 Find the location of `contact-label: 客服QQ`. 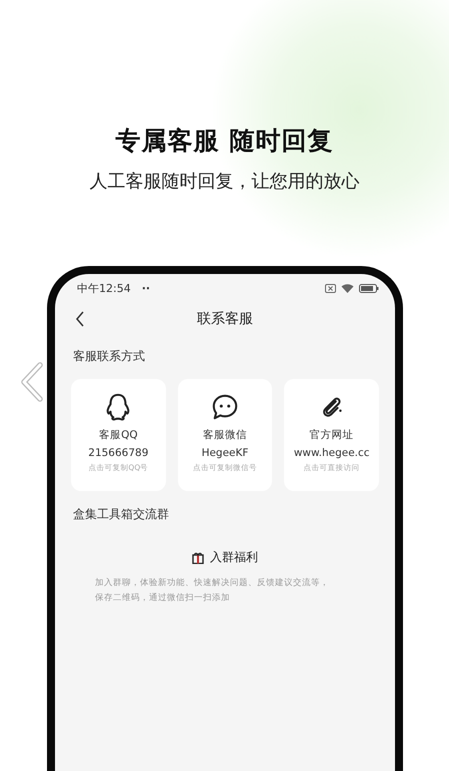

contact-label: 客服QQ is located at coordinates (118, 435).